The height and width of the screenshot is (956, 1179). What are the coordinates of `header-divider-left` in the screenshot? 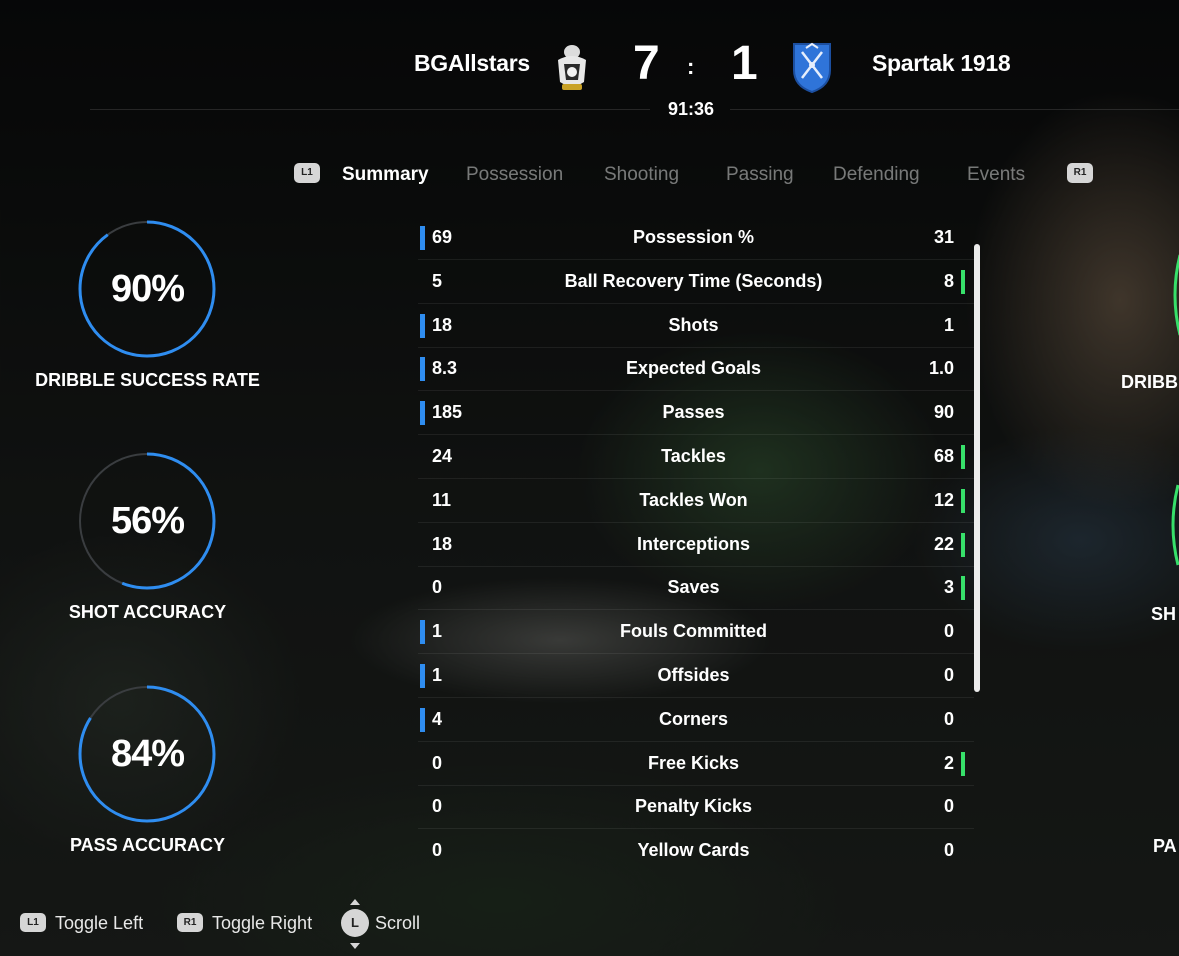 It's located at (370, 109).